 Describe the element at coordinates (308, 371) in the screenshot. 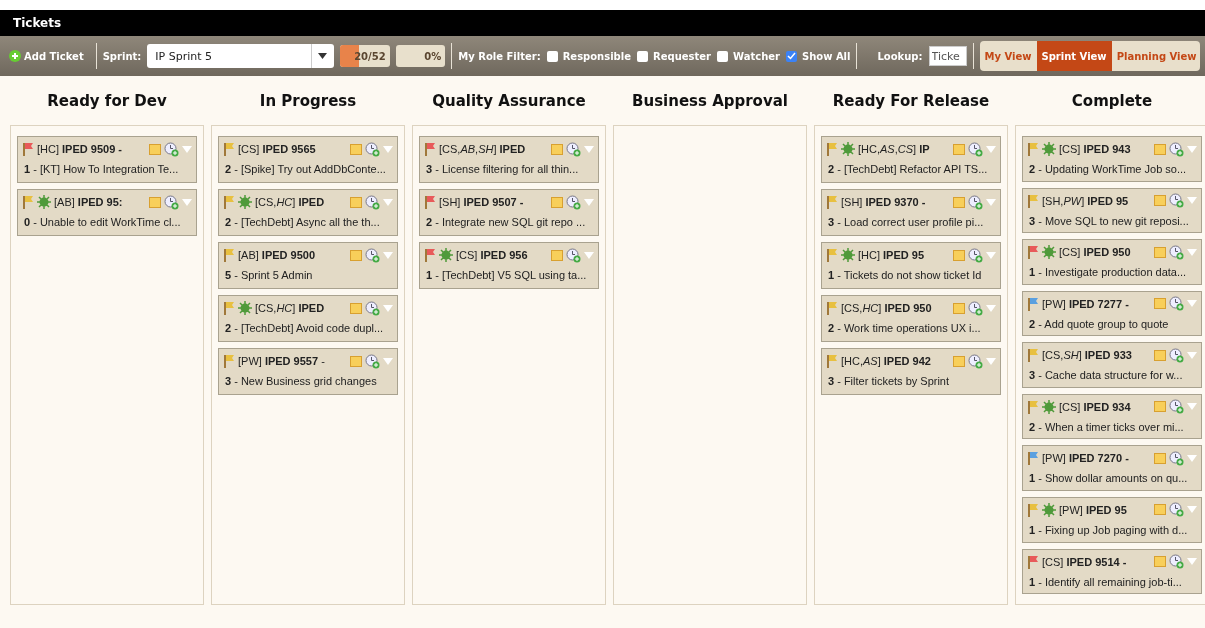

I see `ticket-card: [PW] IPED 9557 - 3 - New Business grid changes` at that location.